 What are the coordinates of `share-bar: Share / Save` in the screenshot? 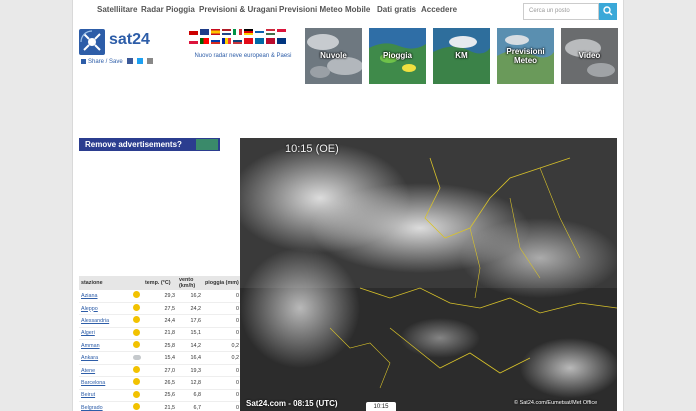 It's located at (117, 61).